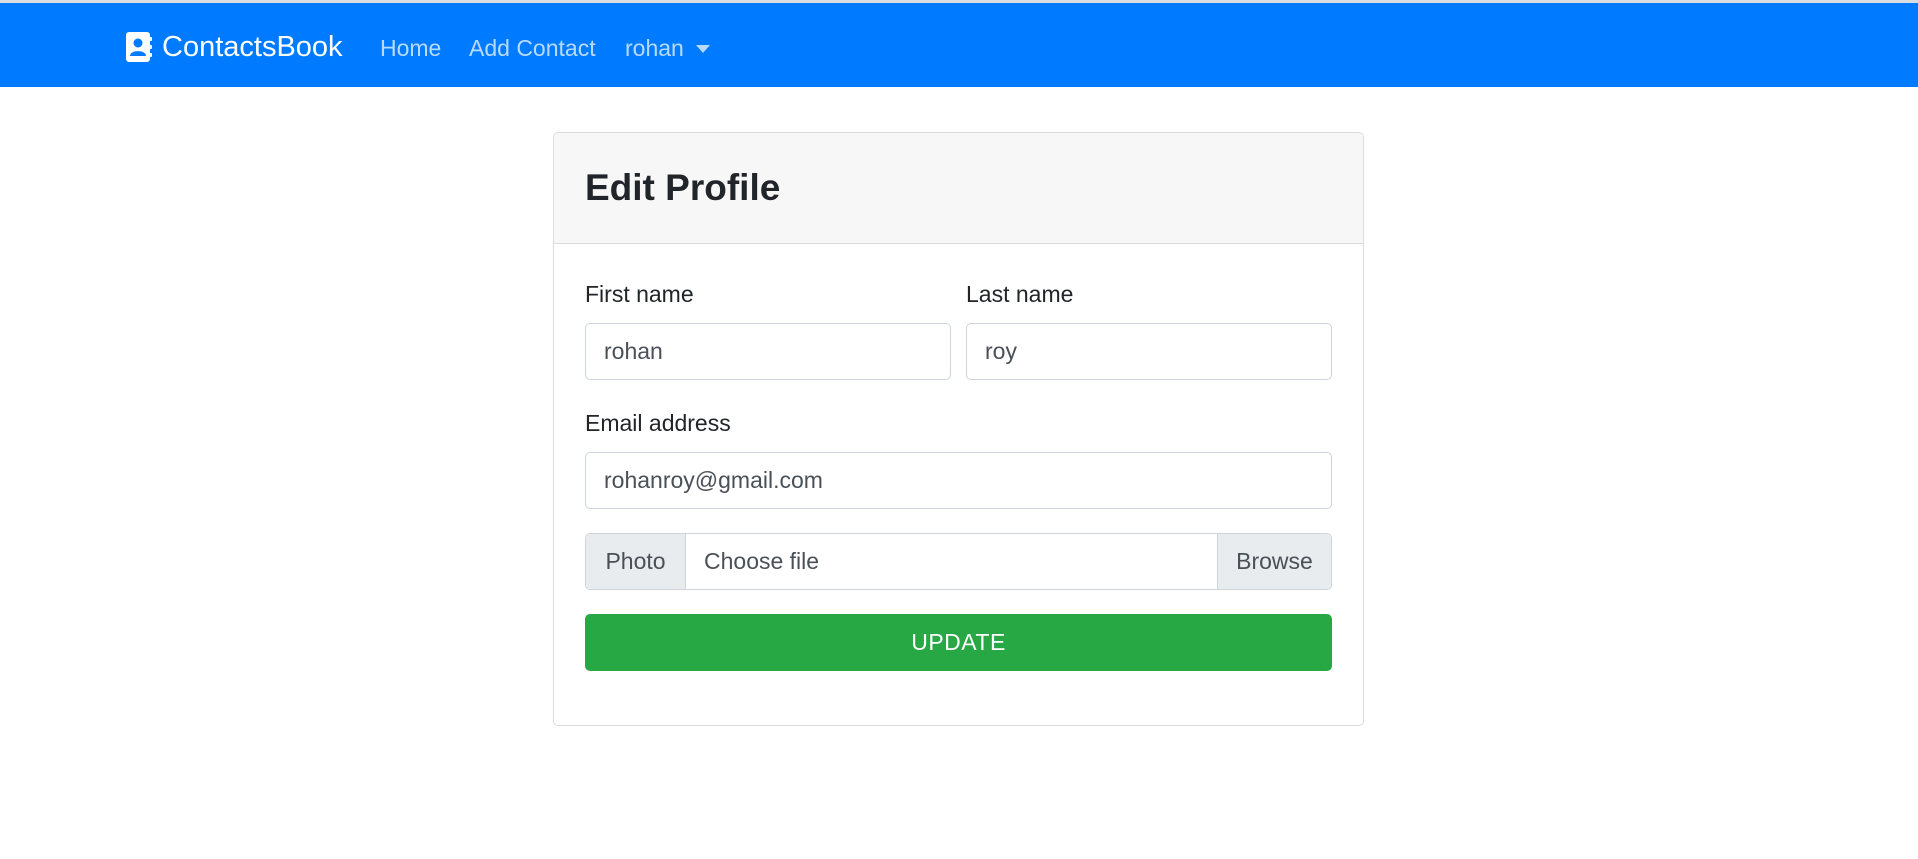 The height and width of the screenshot is (859, 1918). I want to click on contact-book-icon, so click(139, 47).